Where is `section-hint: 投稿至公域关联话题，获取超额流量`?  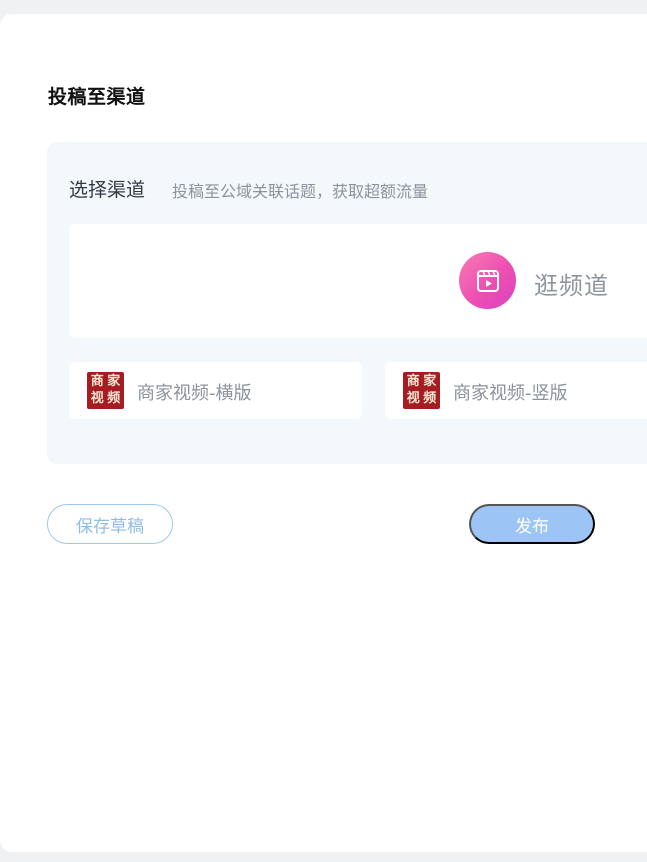 section-hint: 投稿至公域关联话题，获取超额流量 is located at coordinates (300, 191).